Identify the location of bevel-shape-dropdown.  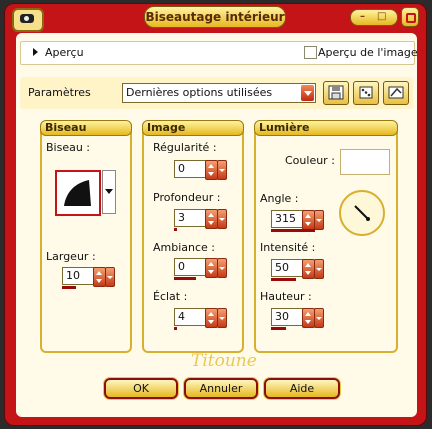
(109, 192).